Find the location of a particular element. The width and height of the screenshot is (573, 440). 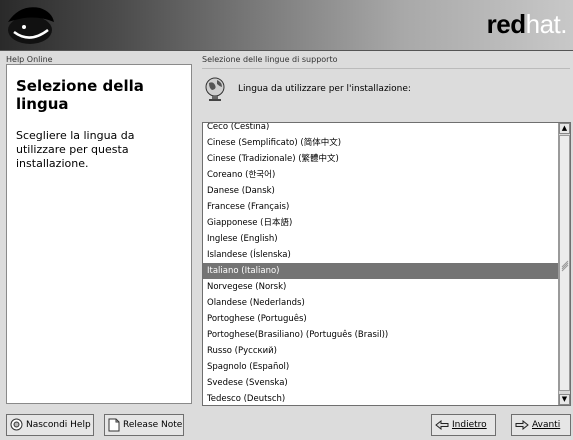

redhat-brand-logo: redhat. is located at coordinates (527, 24).